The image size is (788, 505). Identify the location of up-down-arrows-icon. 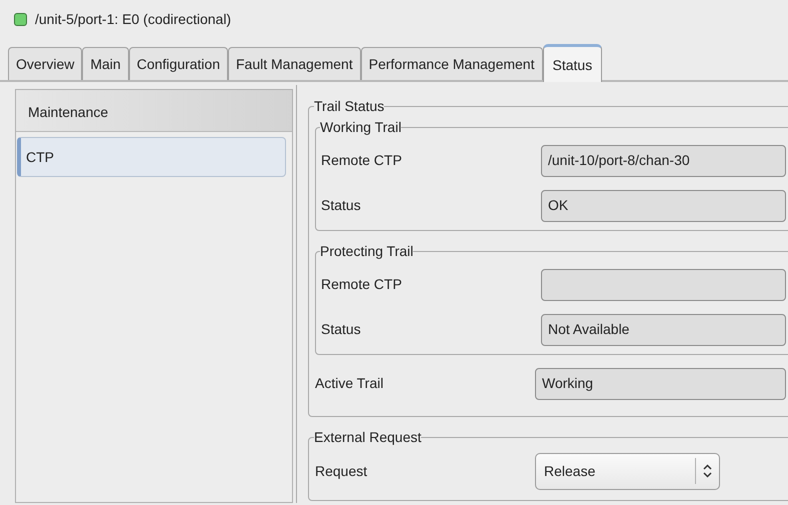
(707, 471).